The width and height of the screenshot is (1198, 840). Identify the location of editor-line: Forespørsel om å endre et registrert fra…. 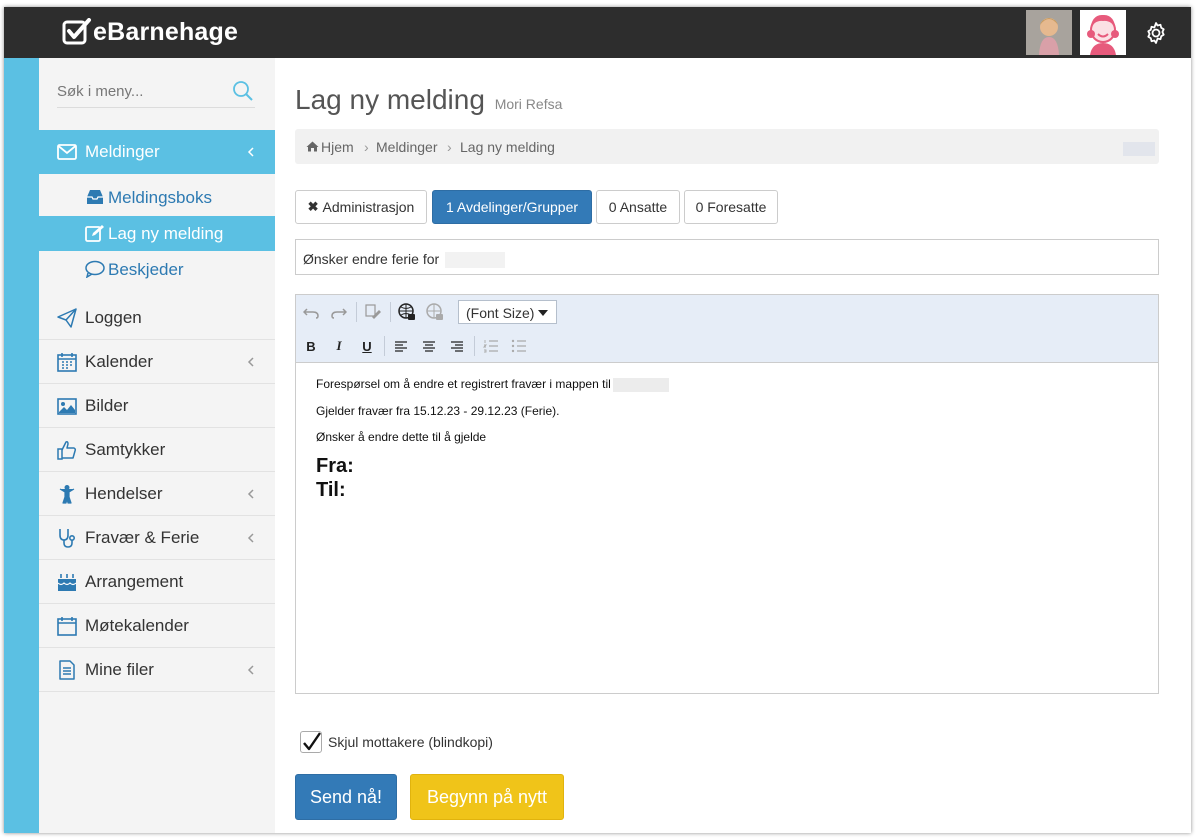
(492, 384).